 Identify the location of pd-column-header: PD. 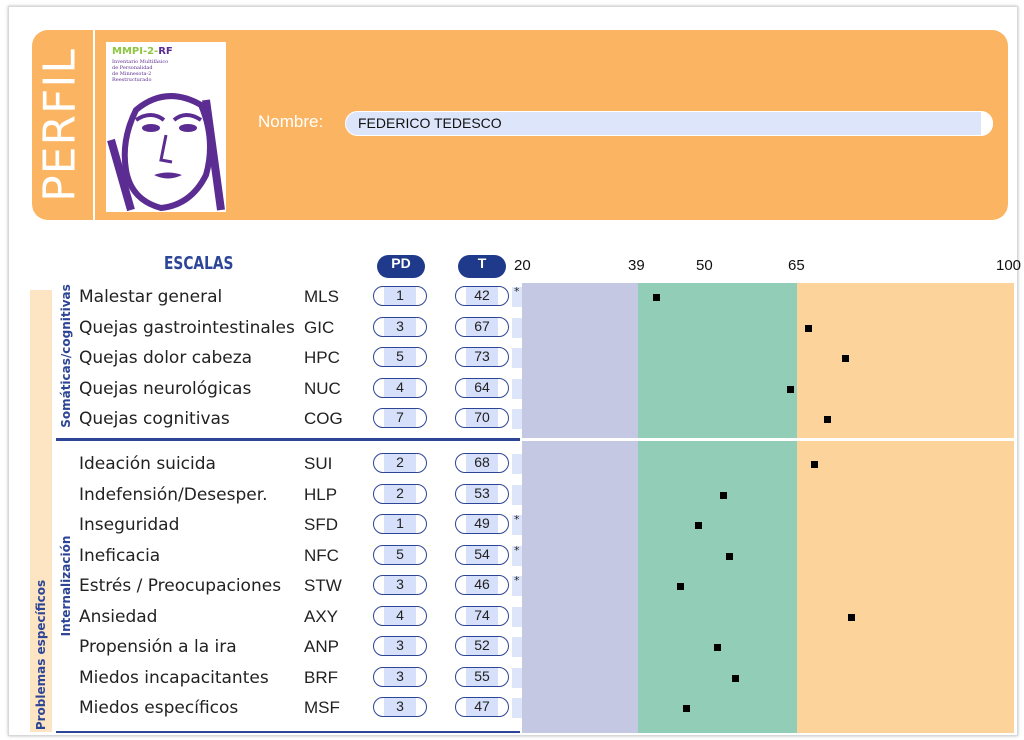
(401, 266).